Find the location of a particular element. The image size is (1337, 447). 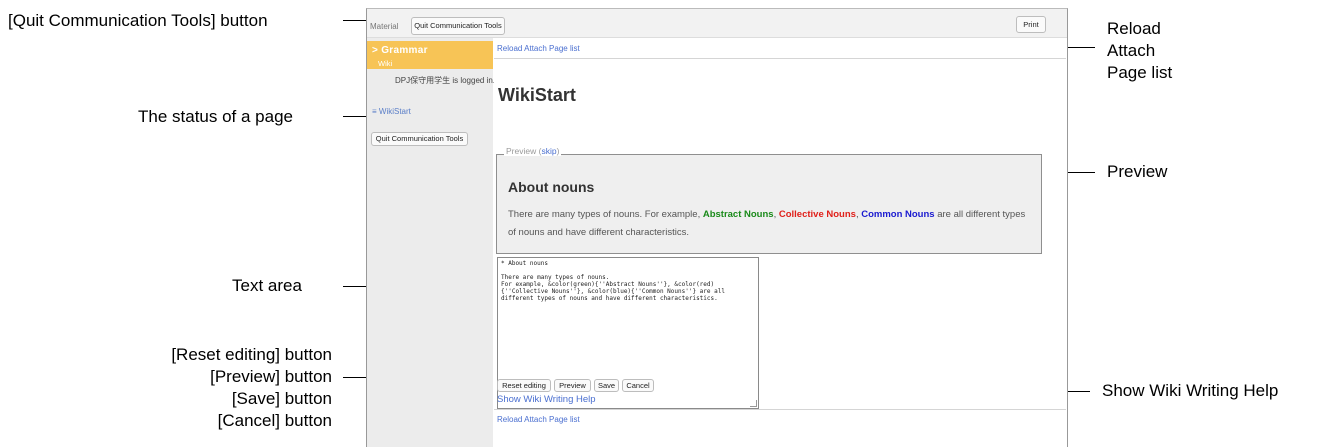

resize-handle is located at coordinates (753, 403).